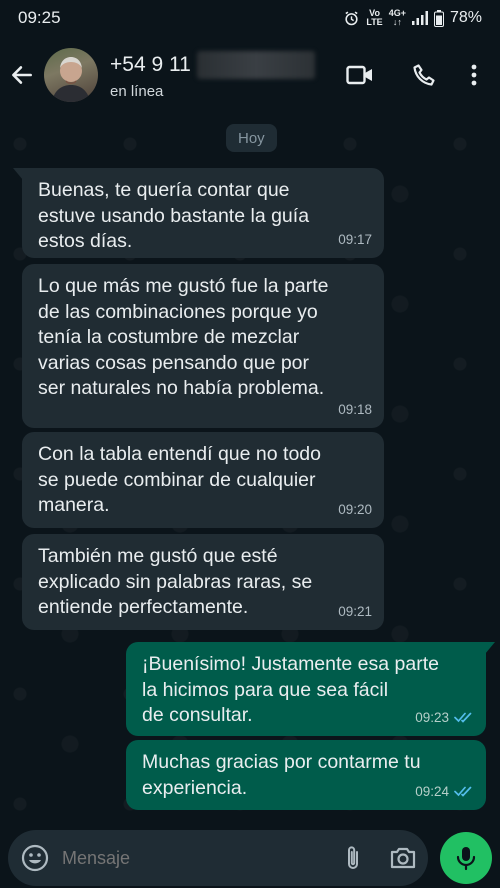 The width and height of the screenshot is (500, 888). Describe the element at coordinates (355, 611) in the screenshot. I see `message-time: 09:21` at that location.